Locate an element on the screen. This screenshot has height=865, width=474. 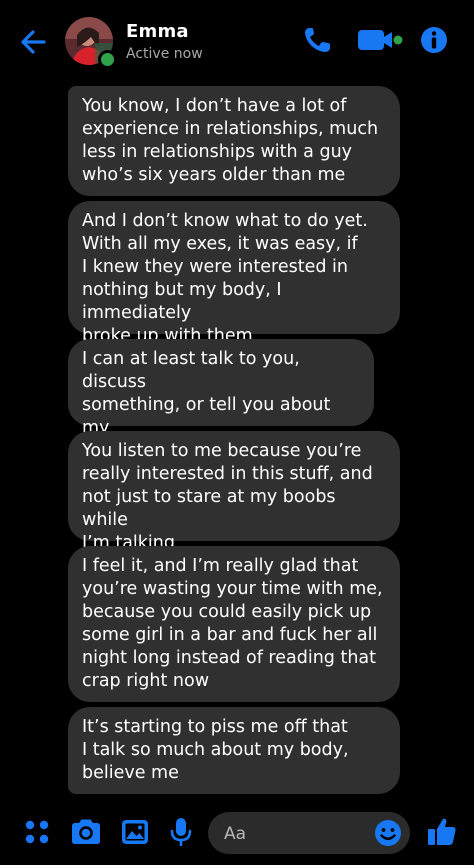
camera-icon is located at coordinates (86, 831).